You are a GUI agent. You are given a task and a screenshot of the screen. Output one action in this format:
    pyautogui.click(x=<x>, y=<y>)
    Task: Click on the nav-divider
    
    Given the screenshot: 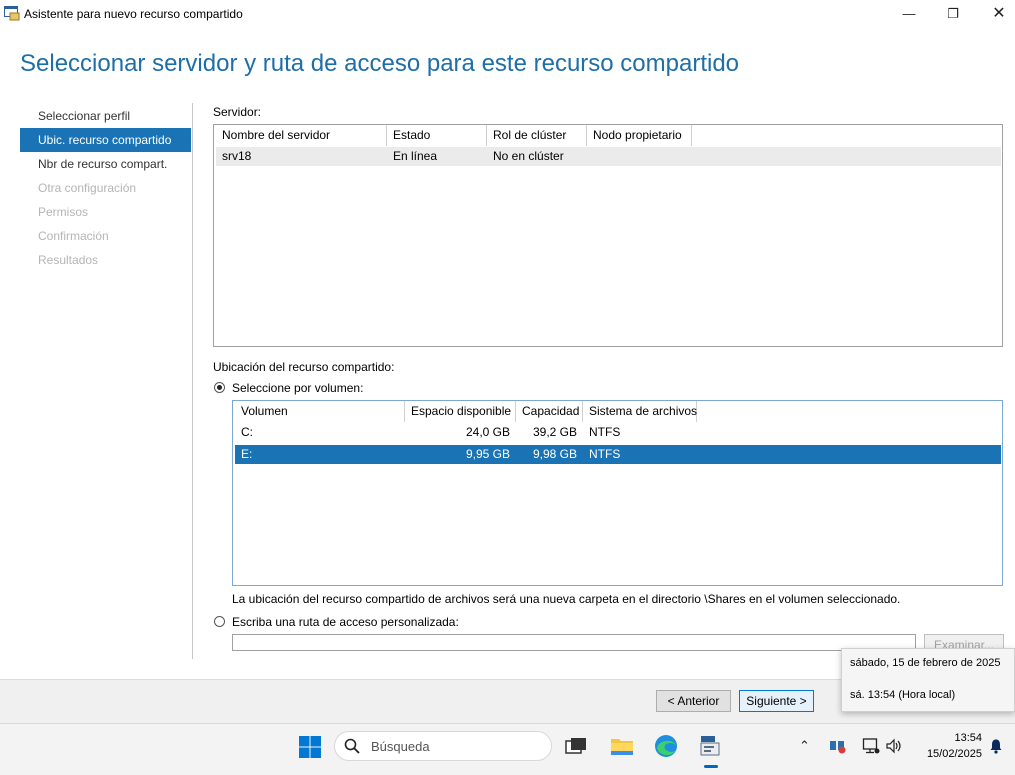 What is the action you would take?
    pyautogui.click(x=192, y=381)
    